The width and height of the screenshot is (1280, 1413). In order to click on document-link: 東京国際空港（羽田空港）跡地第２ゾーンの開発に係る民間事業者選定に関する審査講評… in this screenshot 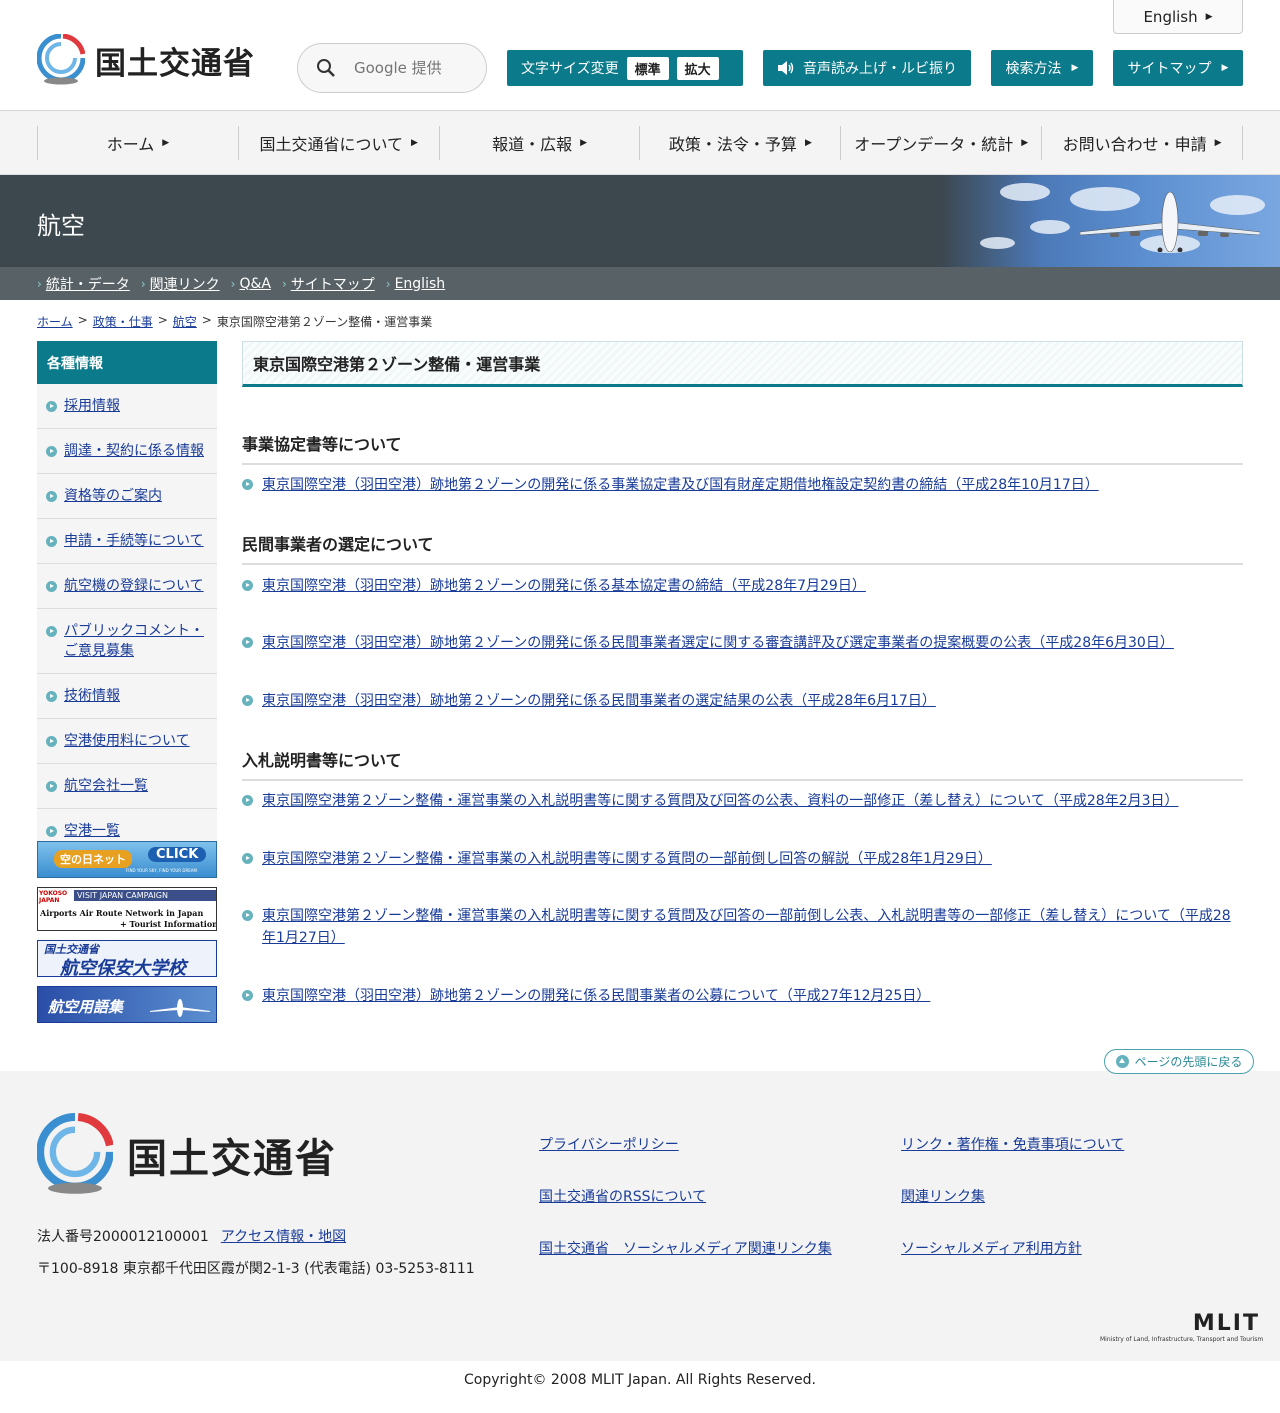, I will do `click(718, 643)`.